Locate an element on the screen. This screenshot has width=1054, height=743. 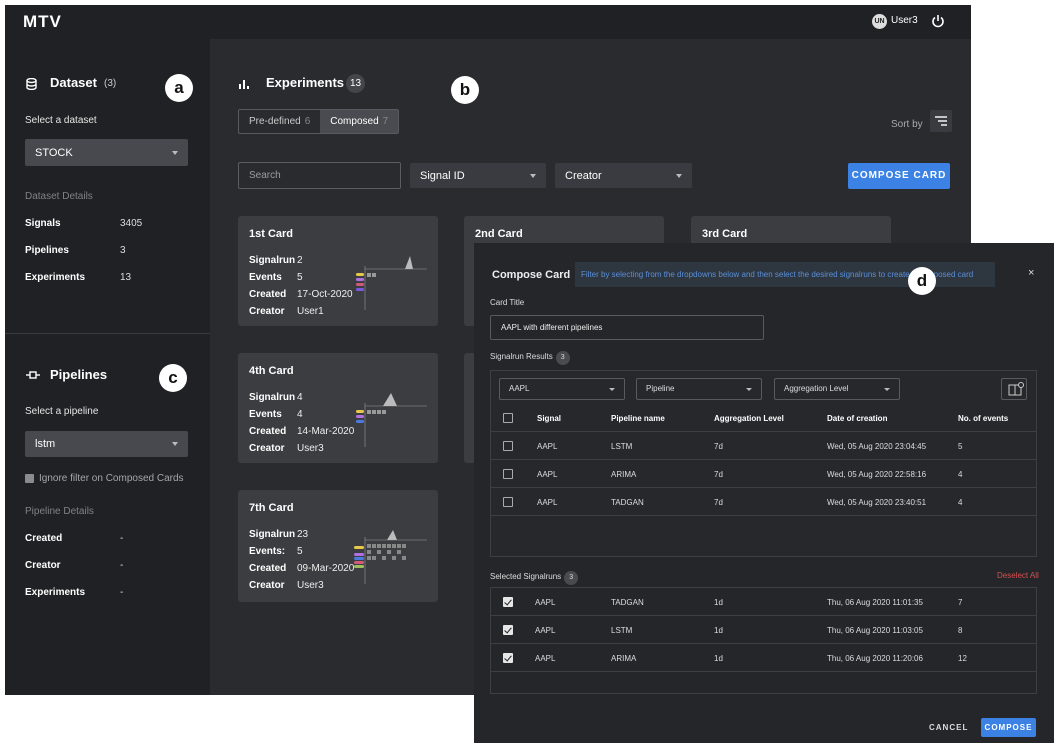
pipeline-filter-select: Pipeline is located at coordinates (699, 389).